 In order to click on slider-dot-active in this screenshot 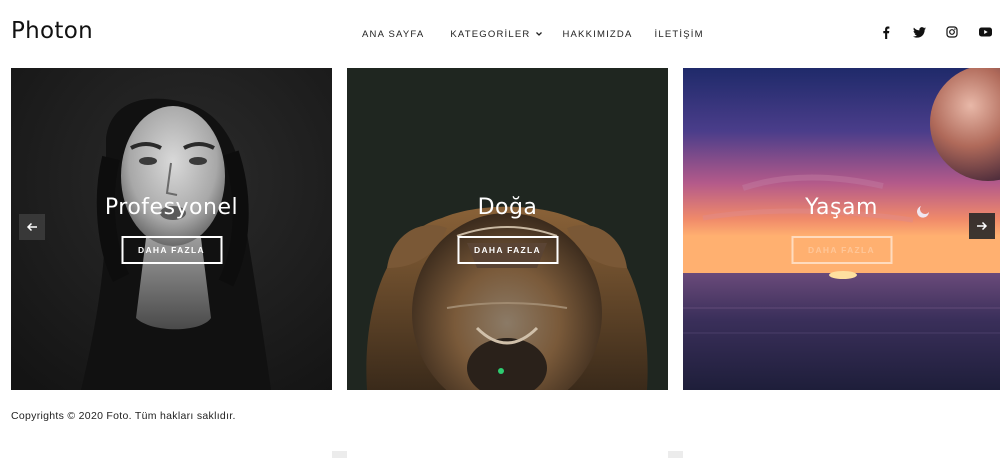, I will do `click(501, 371)`.